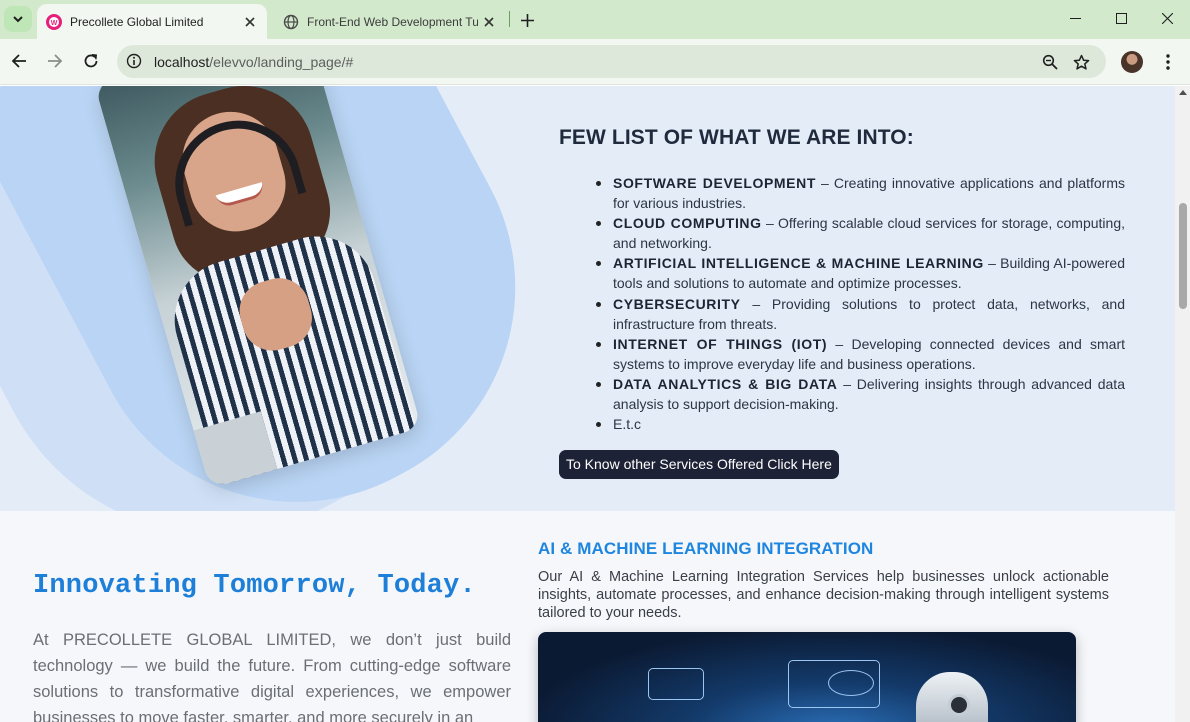 This screenshot has height=722, width=1190. I want to click on back-button, so click(19, 61).